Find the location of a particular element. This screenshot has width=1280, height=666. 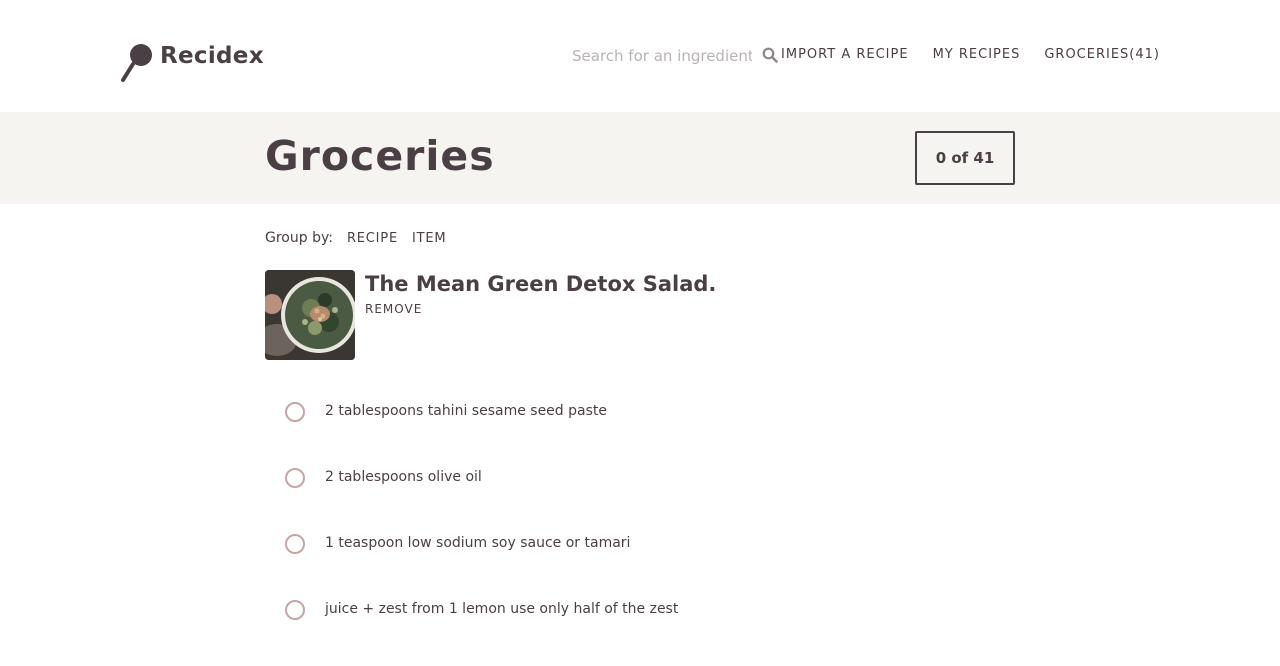

group-by-control: Group by: RECIPE ITEM is located at coordinates (355, 238).